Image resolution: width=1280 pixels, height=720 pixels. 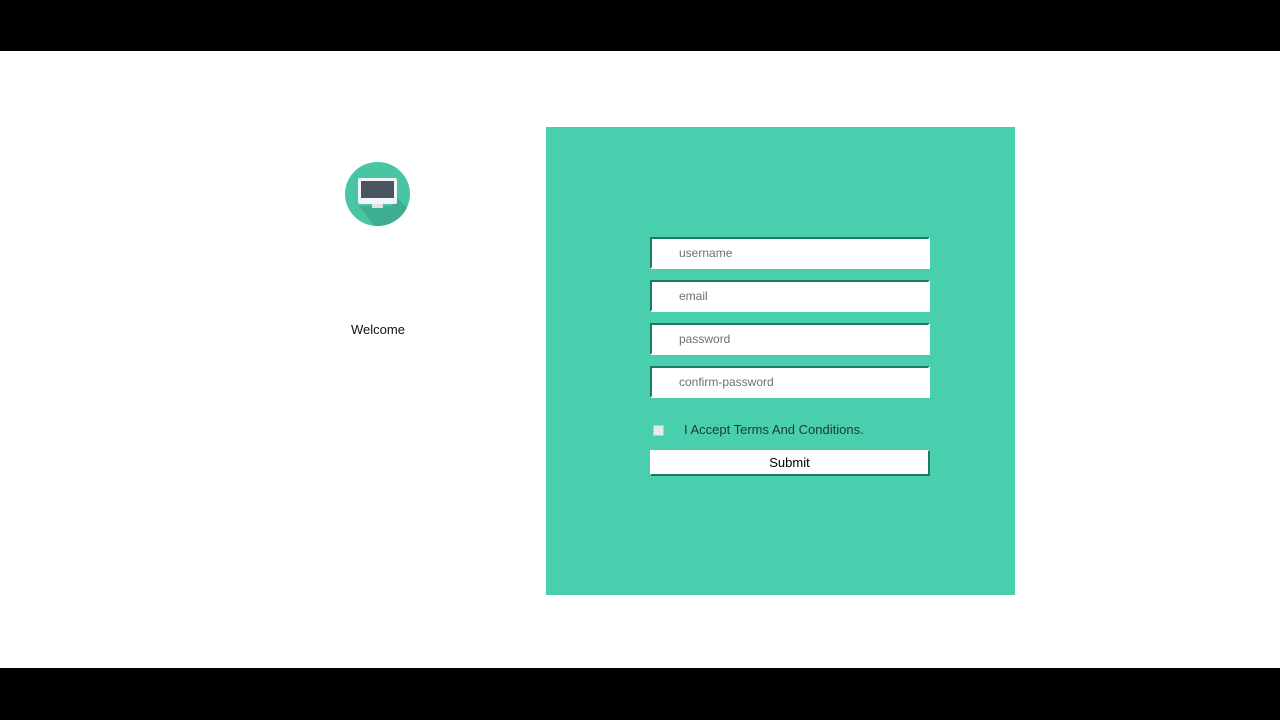 What do you see at coordinates (384, 202) in the screenshot?
I see `monitor-icon` at bounding box center [384, 202].